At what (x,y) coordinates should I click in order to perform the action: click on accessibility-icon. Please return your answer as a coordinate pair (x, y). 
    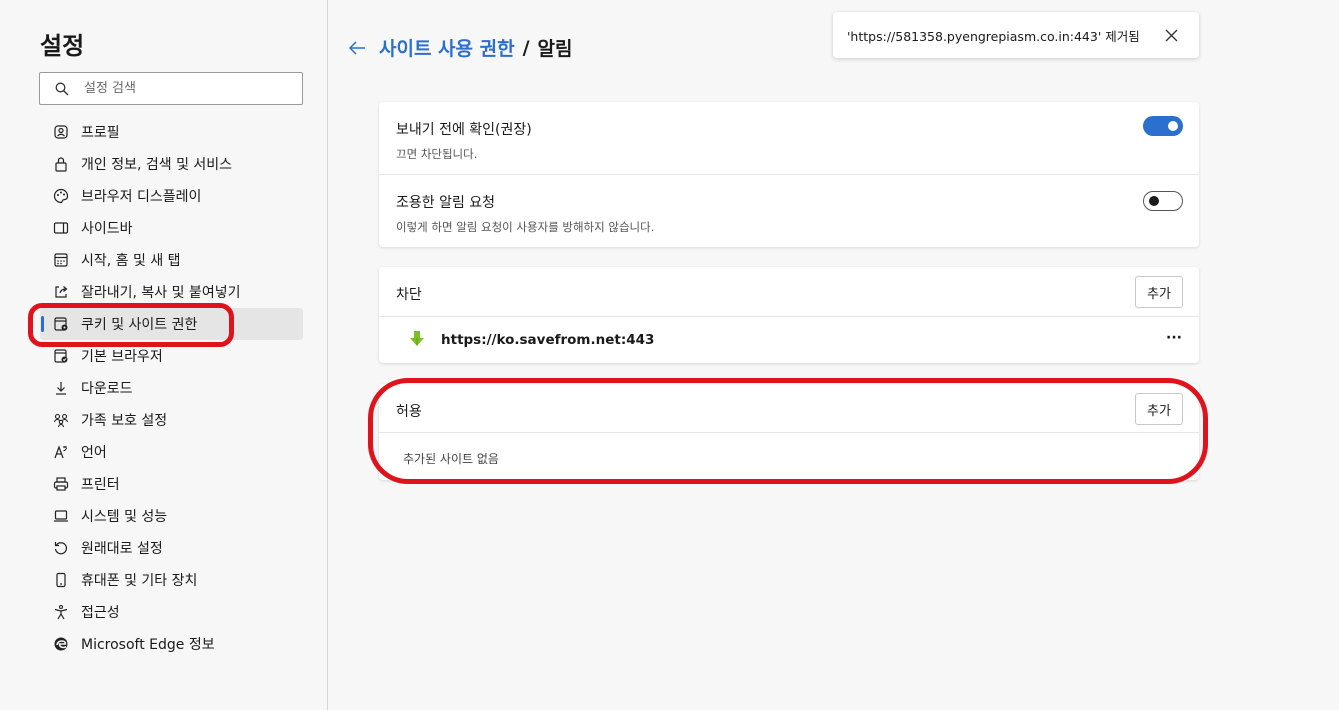
    Looking at the image, I should click on (61, 612).